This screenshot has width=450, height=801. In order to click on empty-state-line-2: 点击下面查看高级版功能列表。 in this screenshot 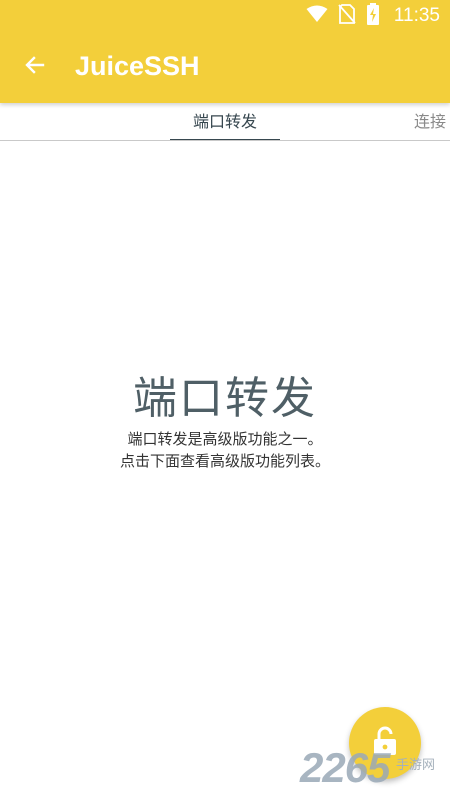, I will do `click(224, 461)`.